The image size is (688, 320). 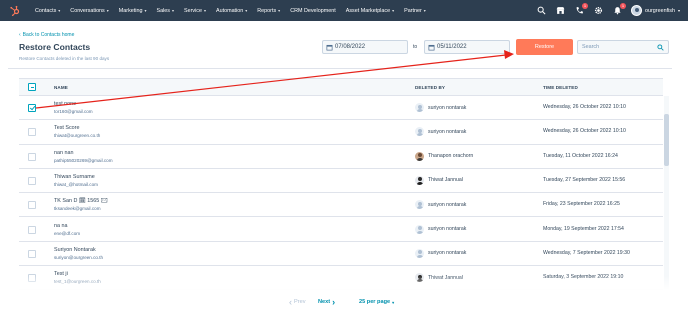 I want to click on nav-item-label: Conversations, so click(x=87, y=10).